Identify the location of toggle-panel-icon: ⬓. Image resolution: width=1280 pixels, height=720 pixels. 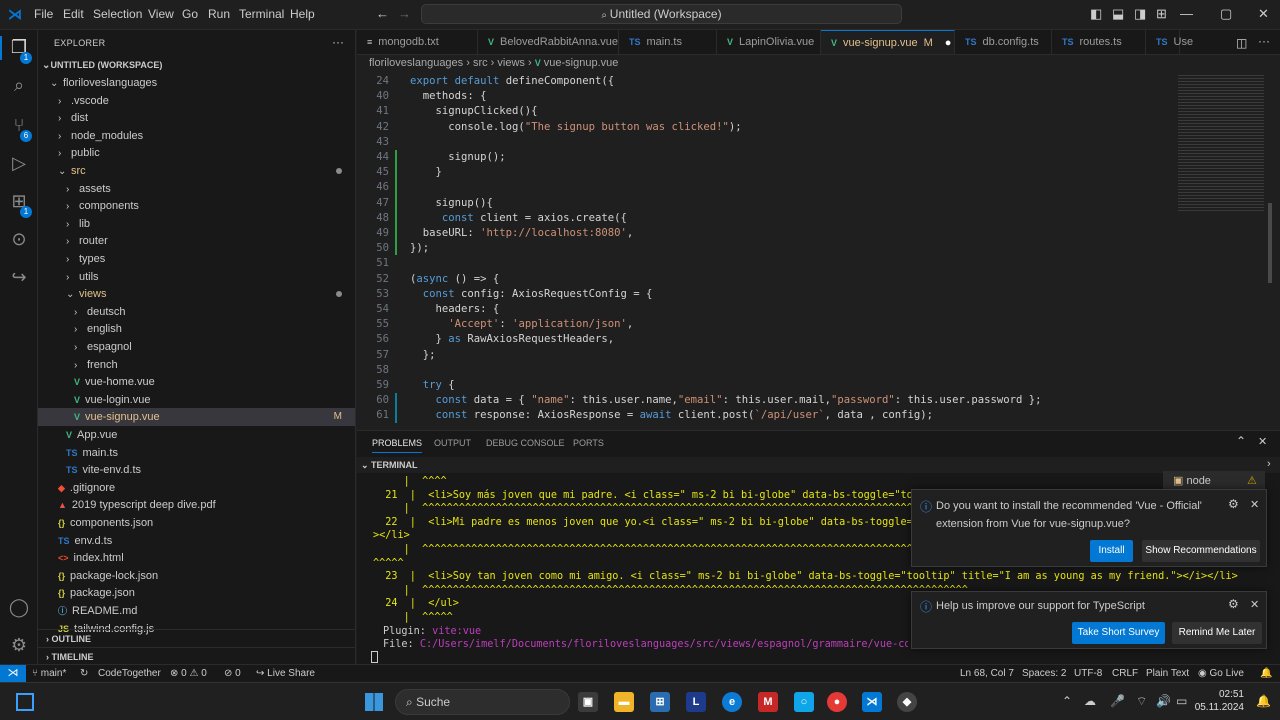
(1118, 14).